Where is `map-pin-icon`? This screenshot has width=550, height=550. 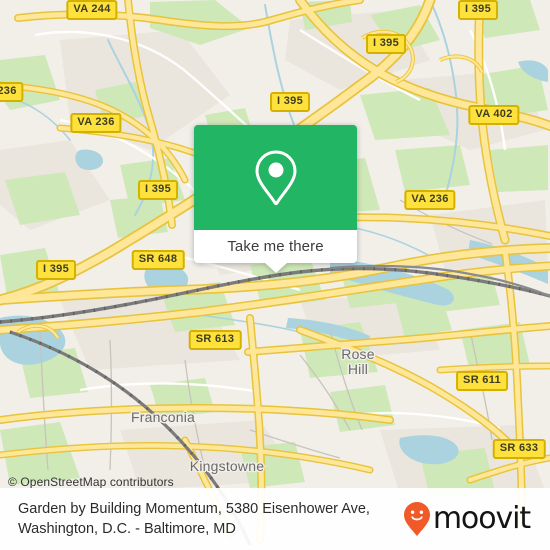
map-pin-icon is located at coordinates (276, 178).